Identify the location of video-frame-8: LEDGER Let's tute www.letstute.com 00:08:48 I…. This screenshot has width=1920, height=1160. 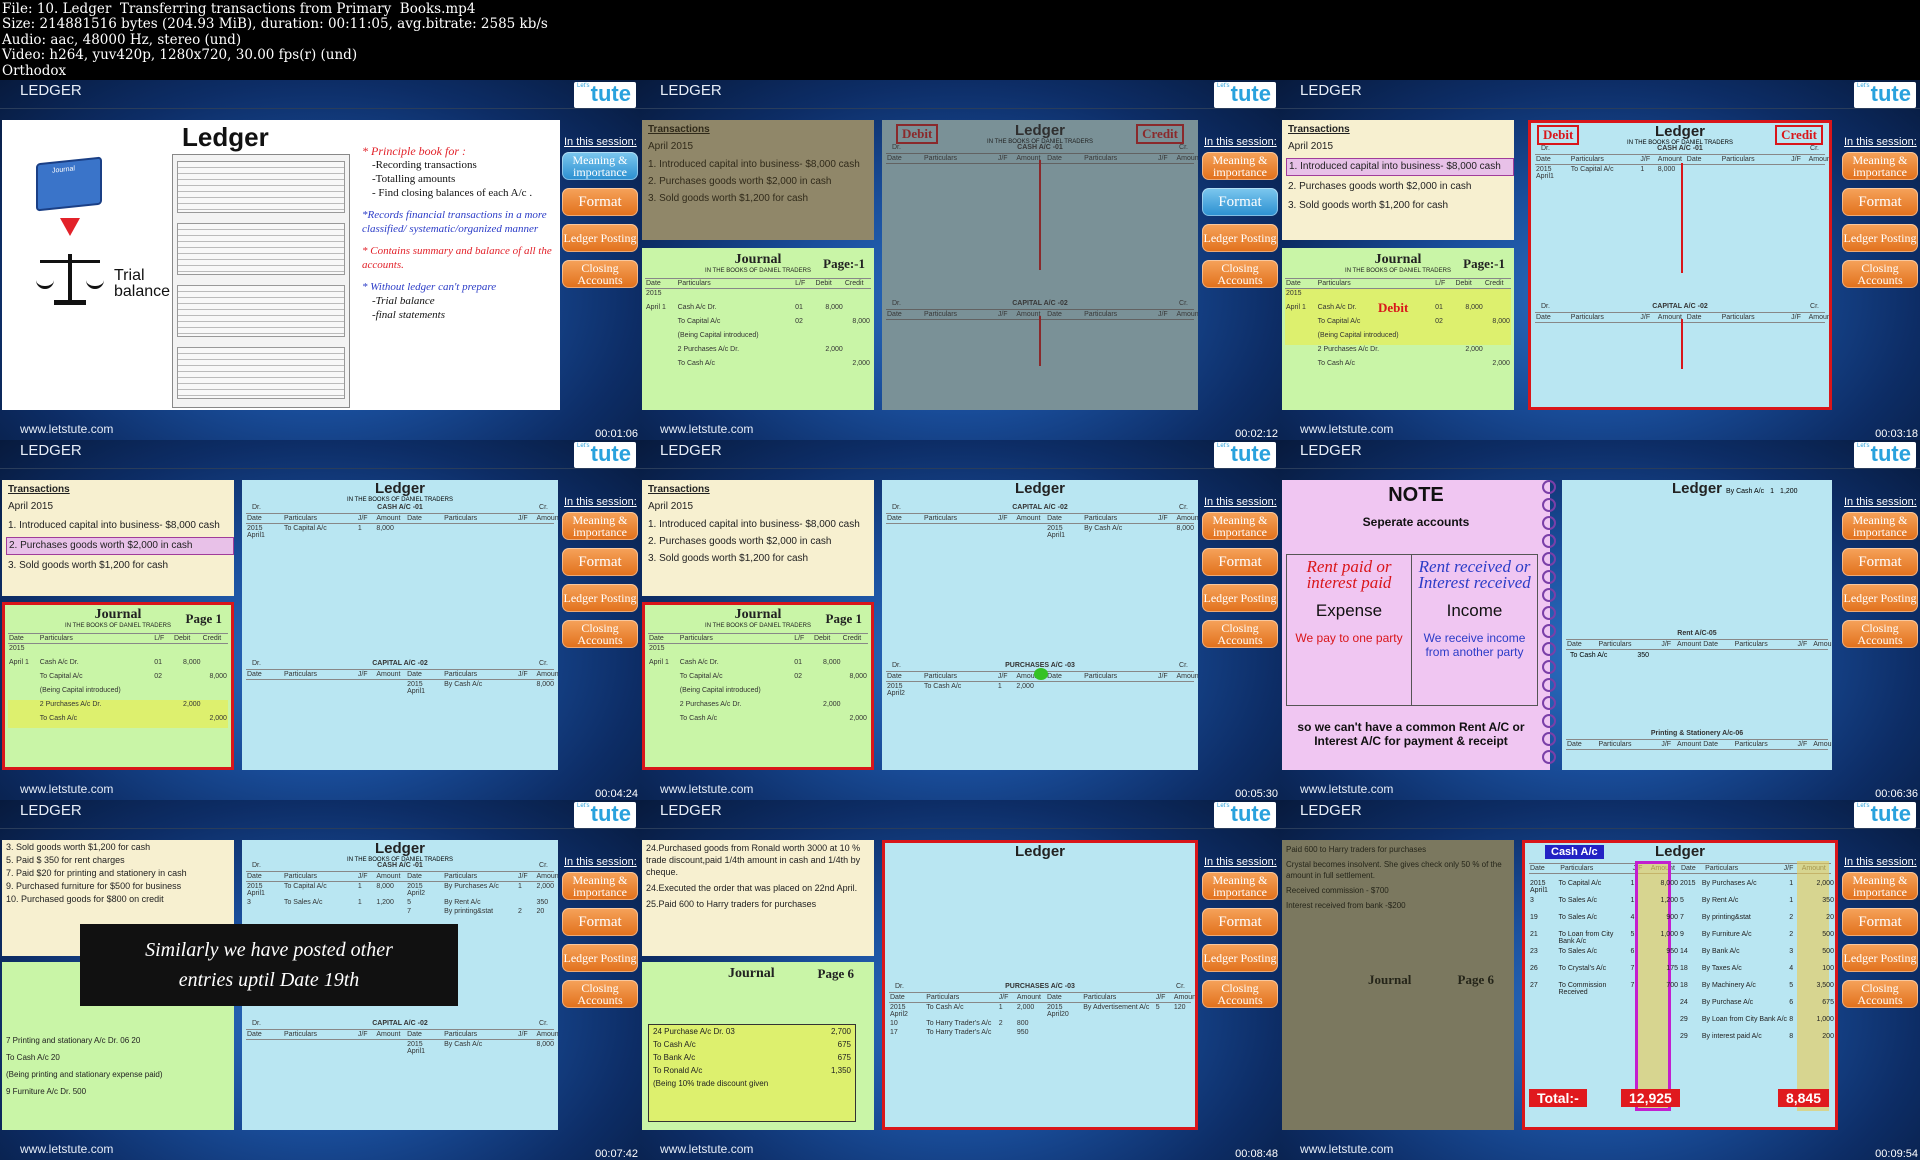
(960, 980).